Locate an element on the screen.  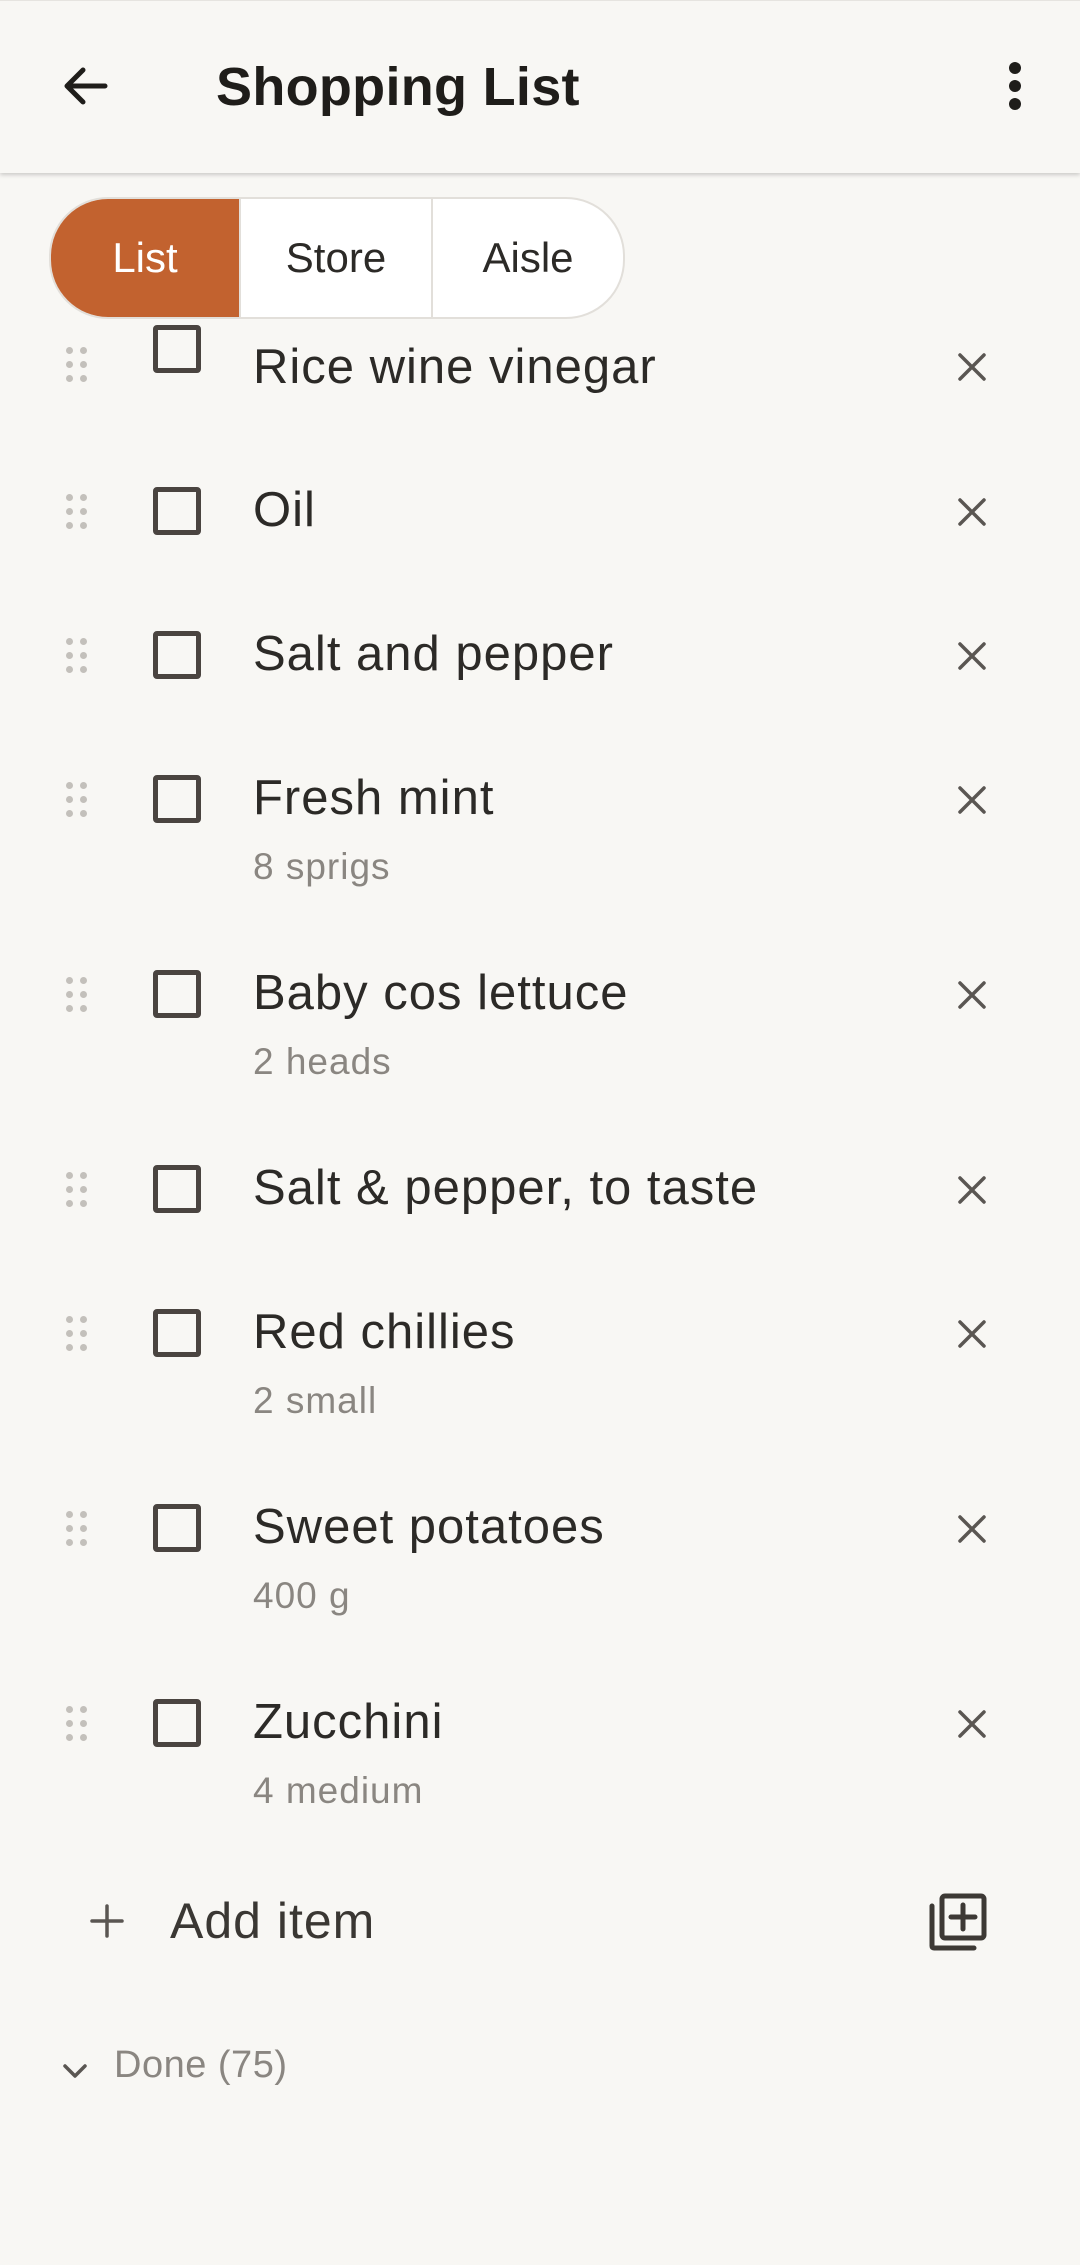
plus-icon is located at coordinates (107, 1921).